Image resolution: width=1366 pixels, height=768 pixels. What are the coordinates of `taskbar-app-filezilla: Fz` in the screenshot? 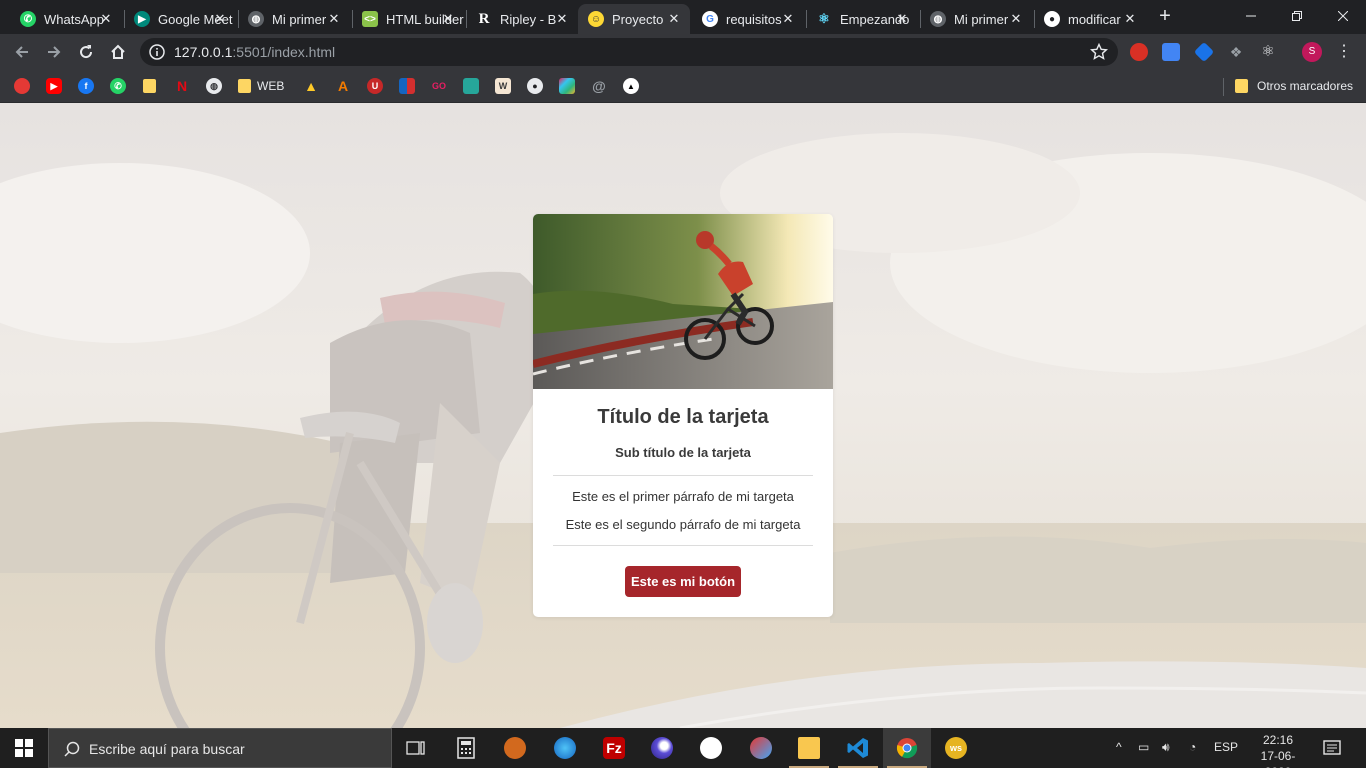 It's located at (614, 748).